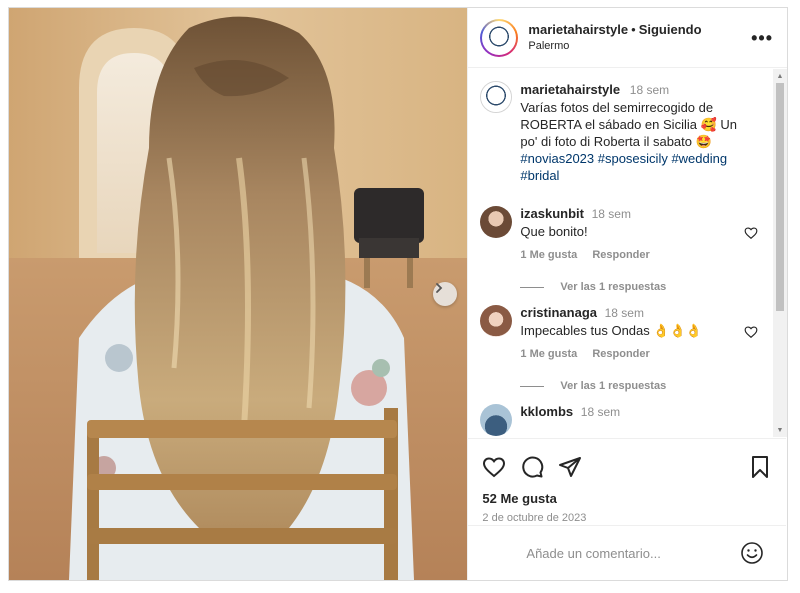 The width and height of the screenshot is (800, 593). I want to click on scroll-down-arrow-icon: ▼, so click(780, 430).